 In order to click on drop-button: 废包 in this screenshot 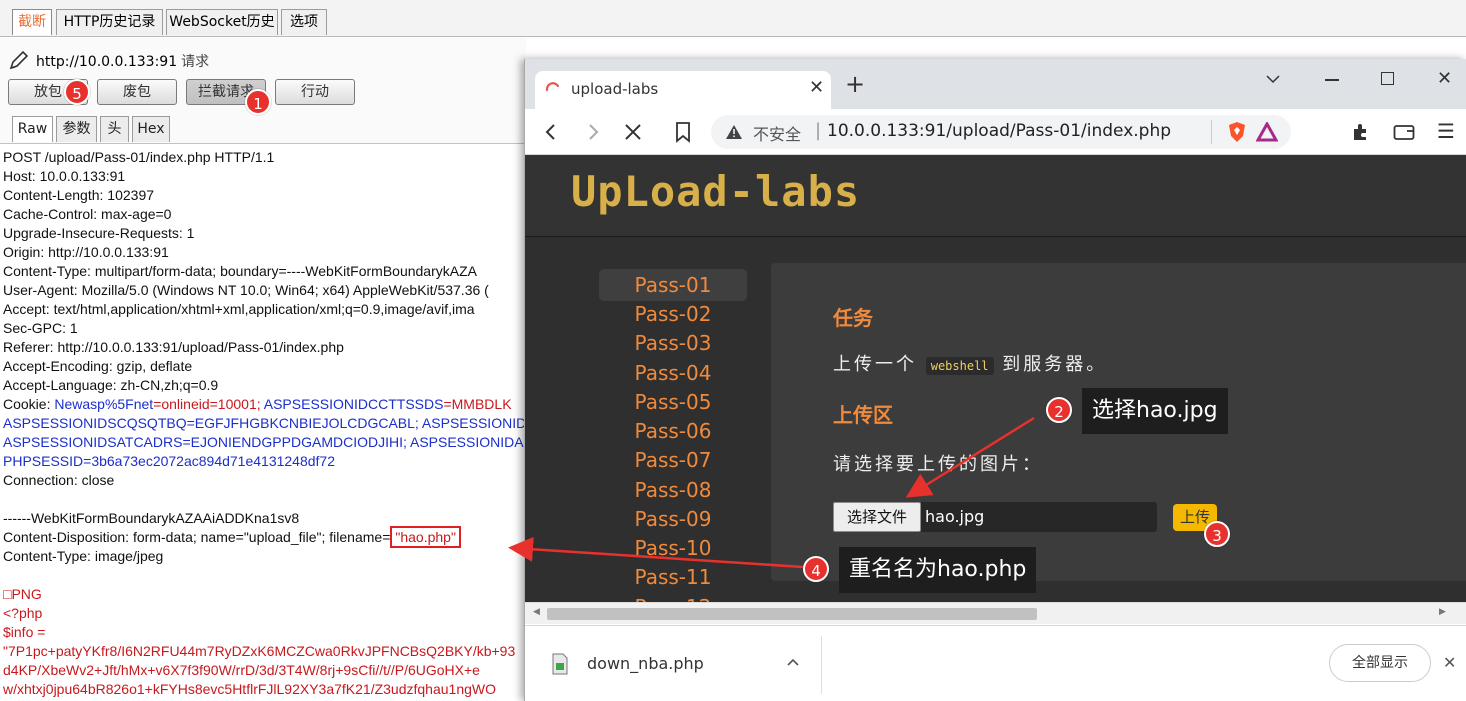, I will do `click(137, 92)`.